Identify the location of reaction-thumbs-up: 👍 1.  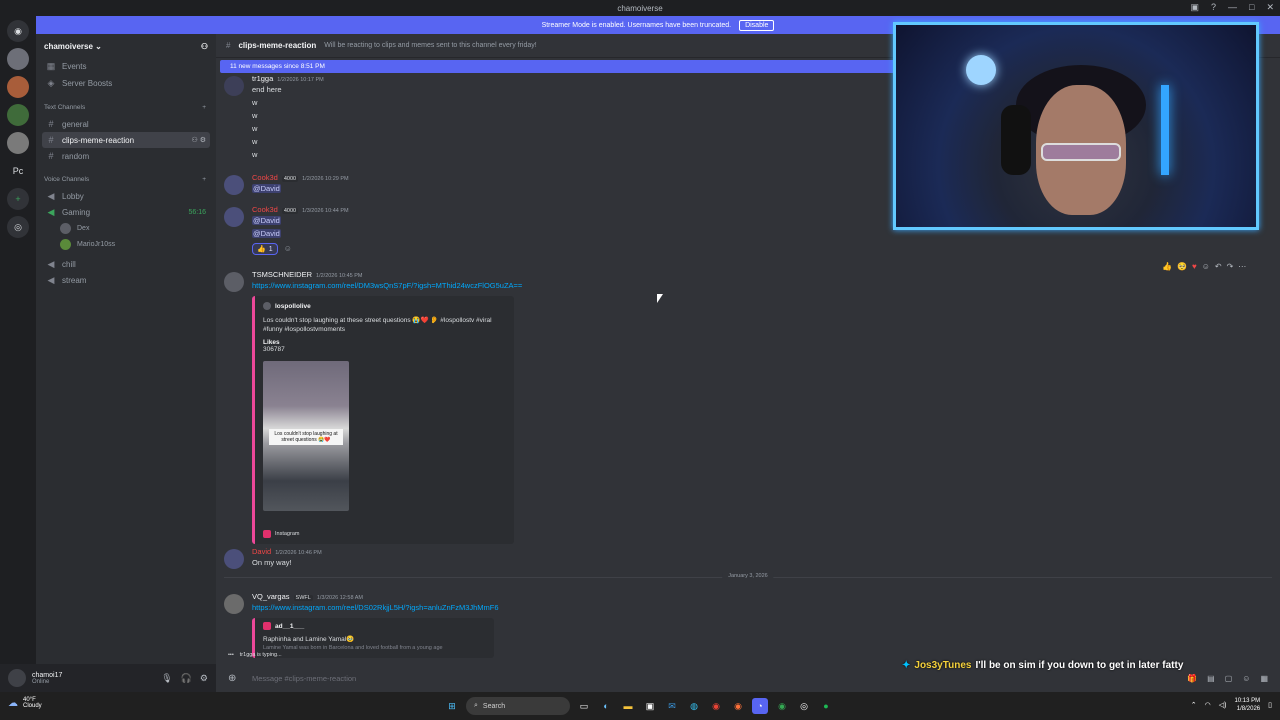
(265, 249).